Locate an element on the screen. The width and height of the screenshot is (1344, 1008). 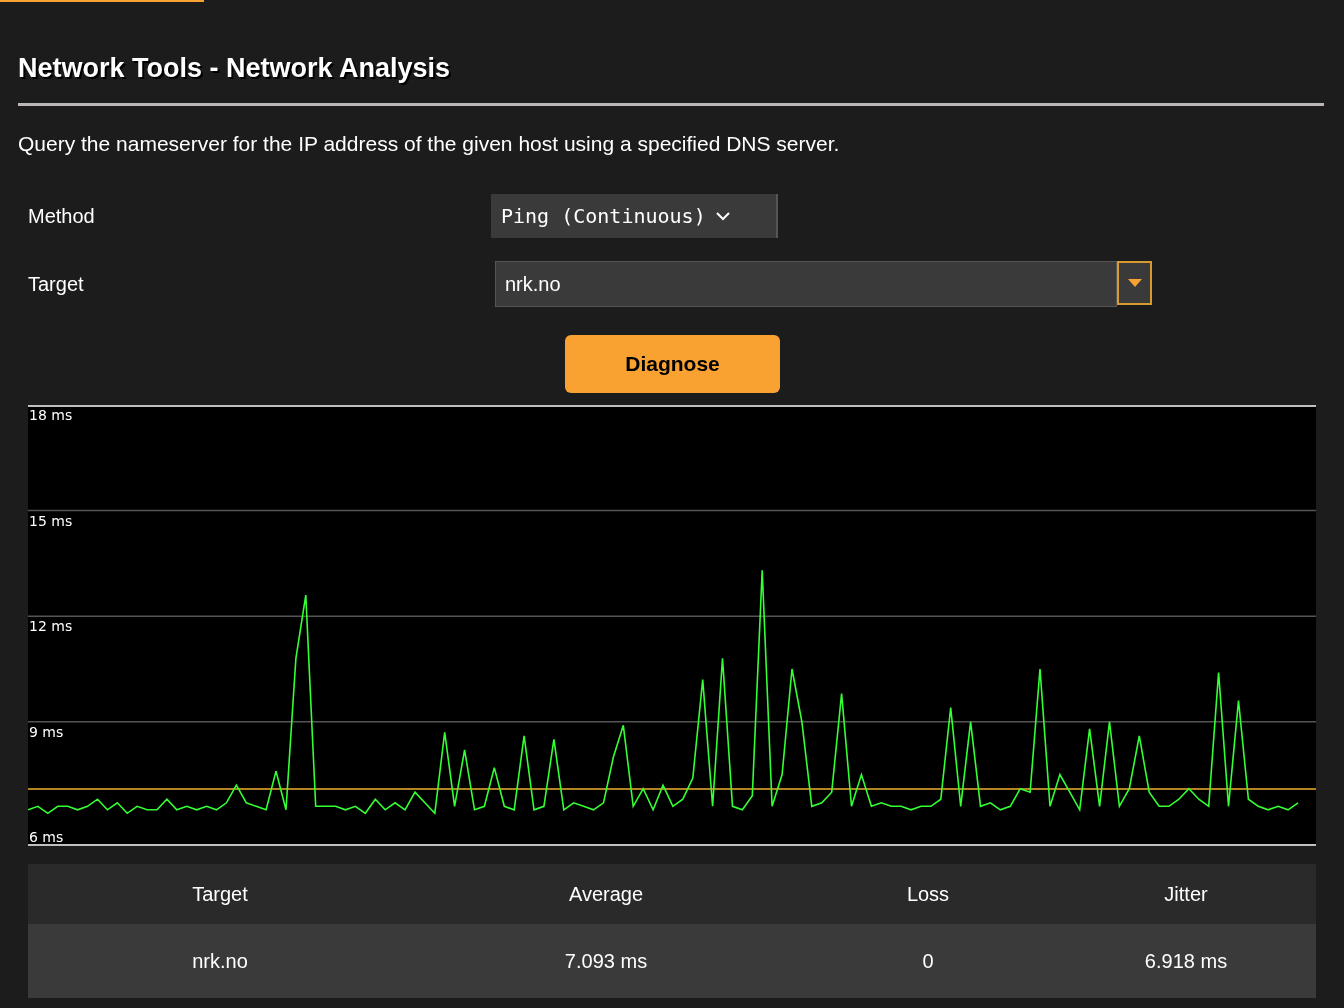
table-cell: nrk.no is located at coordinates (220, 961).